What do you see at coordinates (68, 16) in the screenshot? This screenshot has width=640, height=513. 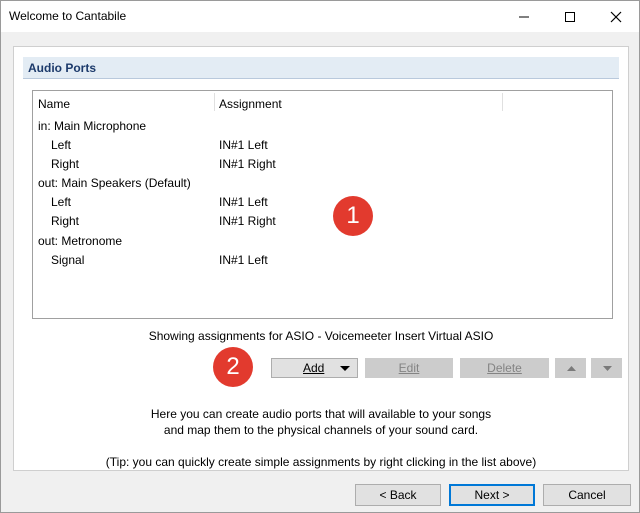 I see `window-title: Welcome to Cantabile` at bounding box center [68, 16].